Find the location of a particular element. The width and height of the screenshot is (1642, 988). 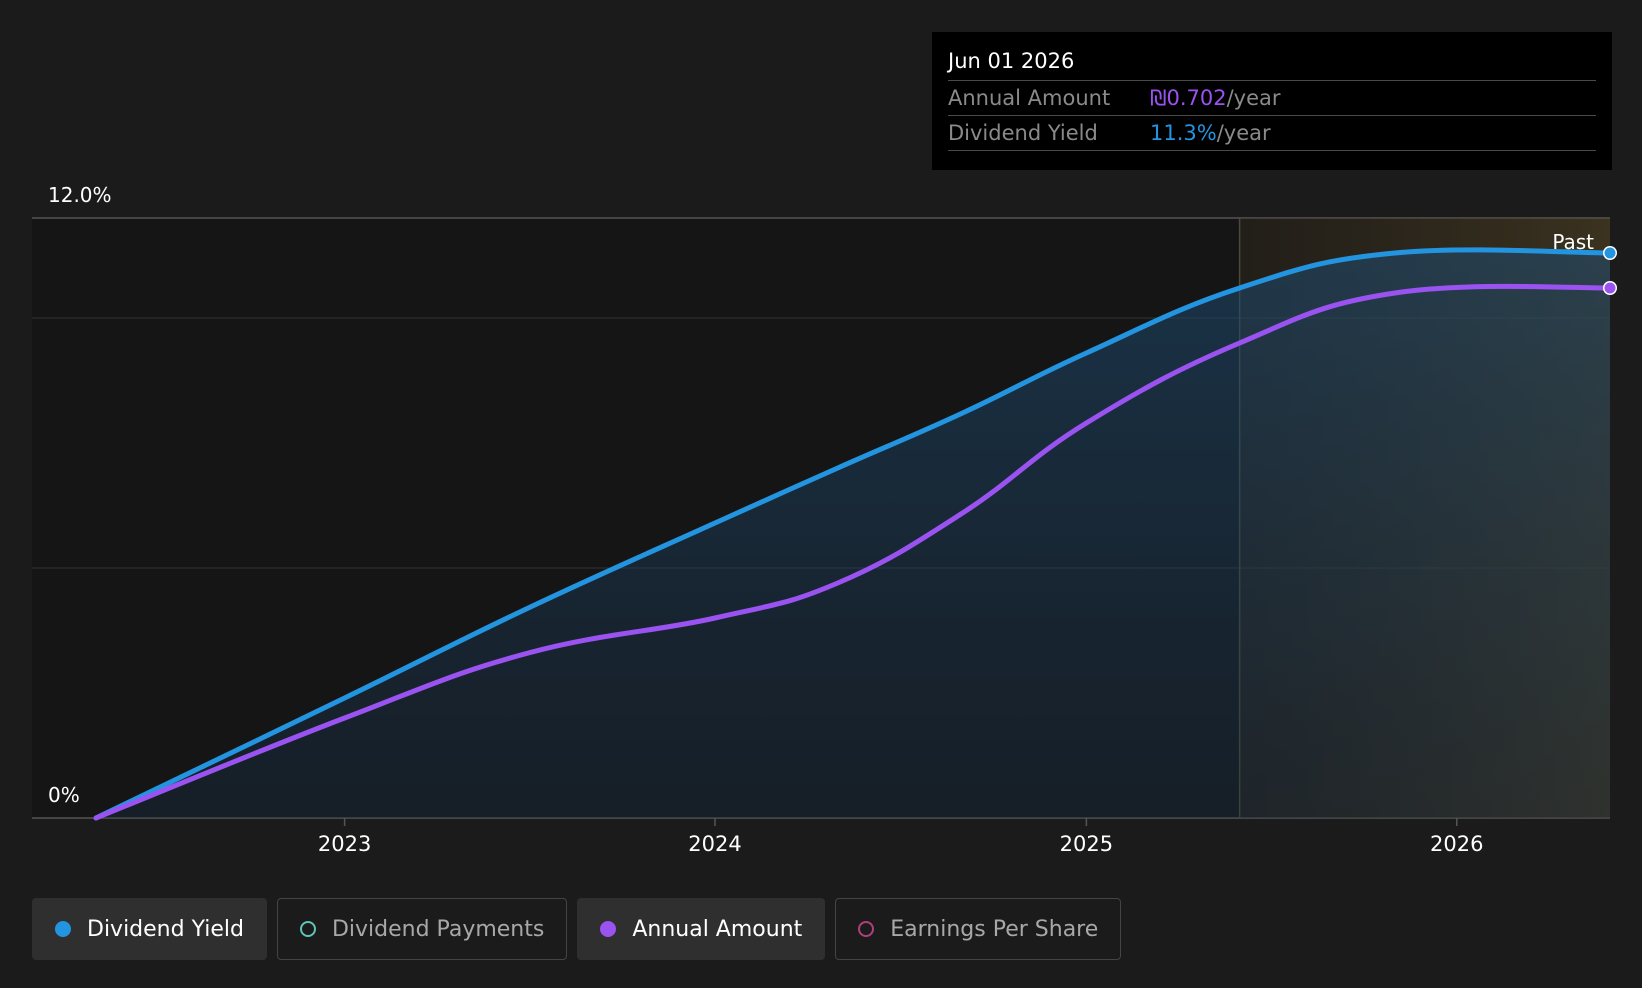

legend-item-dividend-payments: Dividend Payments is located at coordinates (422, 929).